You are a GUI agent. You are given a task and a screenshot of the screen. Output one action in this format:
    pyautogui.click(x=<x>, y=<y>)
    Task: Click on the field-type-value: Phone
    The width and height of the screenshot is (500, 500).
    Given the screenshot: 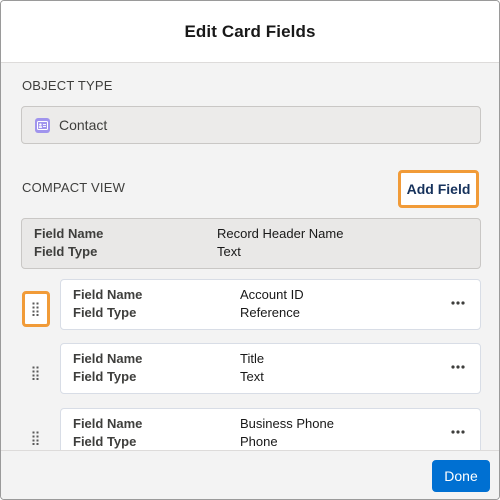 What is the action you would take?
    pyautogui.click(x=259, y=441)
    